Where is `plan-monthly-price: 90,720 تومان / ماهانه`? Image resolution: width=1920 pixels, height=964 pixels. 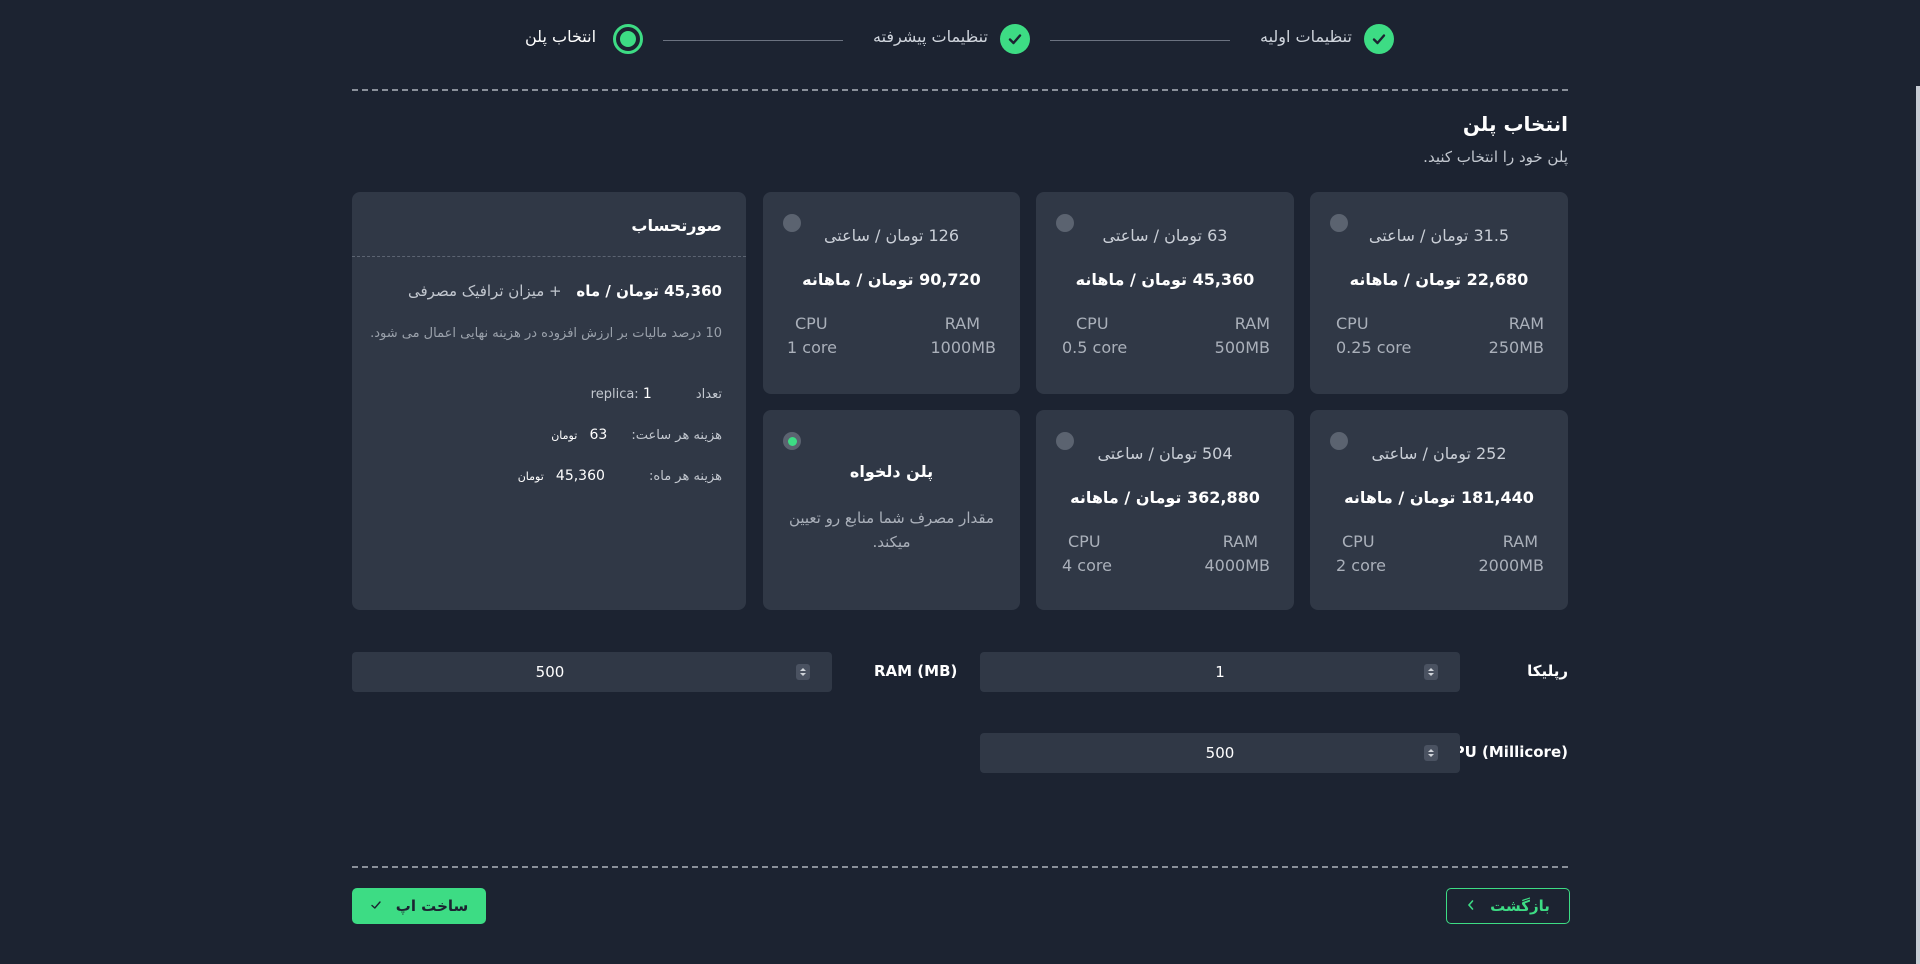 plan-monthly-price: 90,720 تومان / ماهانه is located at coordinates (891, 279).